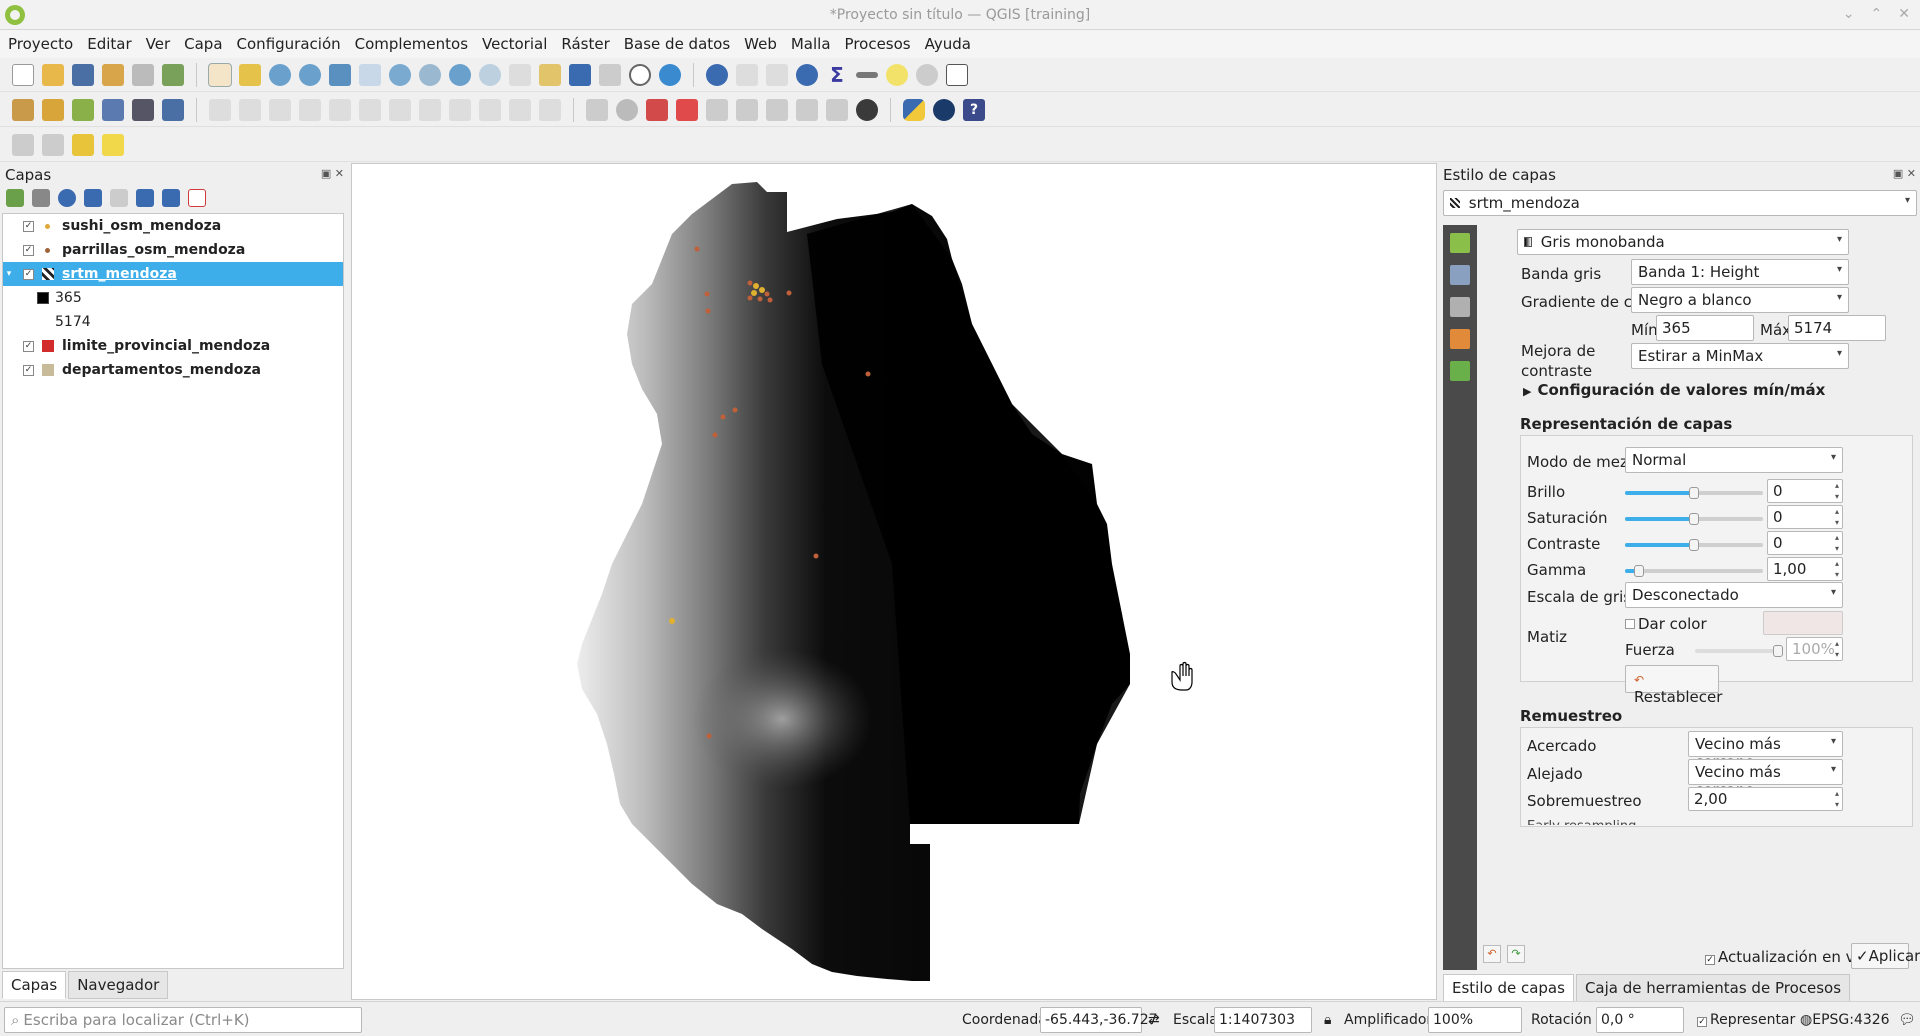 The height and width of the screenshot is (1036, 1920). I want to click on style-manager-icon, so click(173, 74).